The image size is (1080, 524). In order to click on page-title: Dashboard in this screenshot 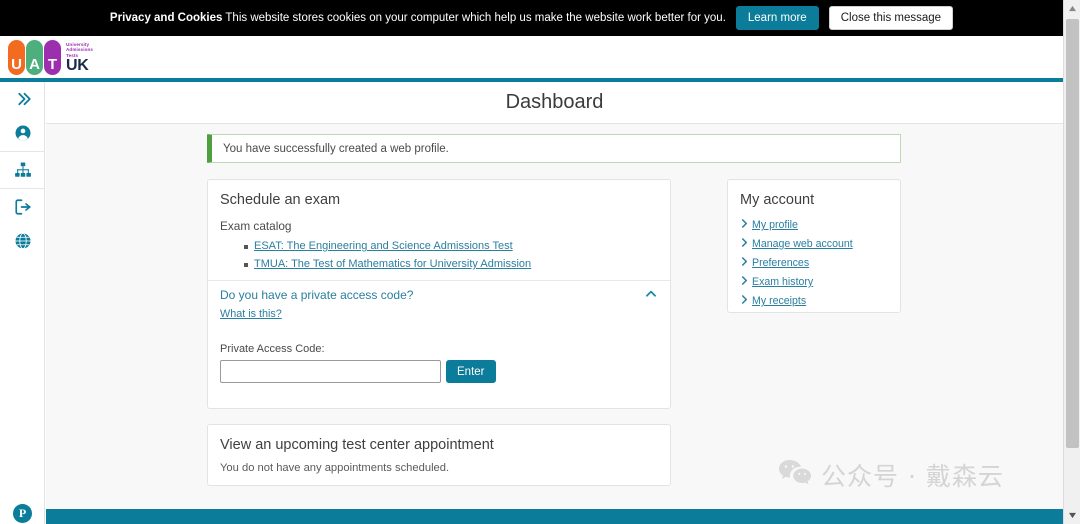, I will do `click(554, 102)`.